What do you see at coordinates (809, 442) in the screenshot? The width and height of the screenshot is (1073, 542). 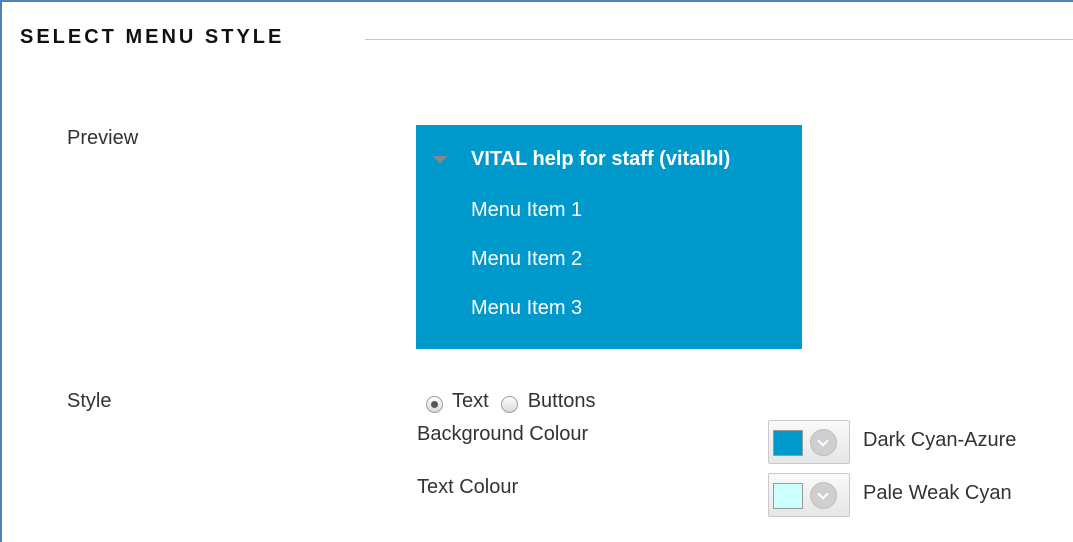 I see `background-colour-picker` at bounding box center [809, 442].